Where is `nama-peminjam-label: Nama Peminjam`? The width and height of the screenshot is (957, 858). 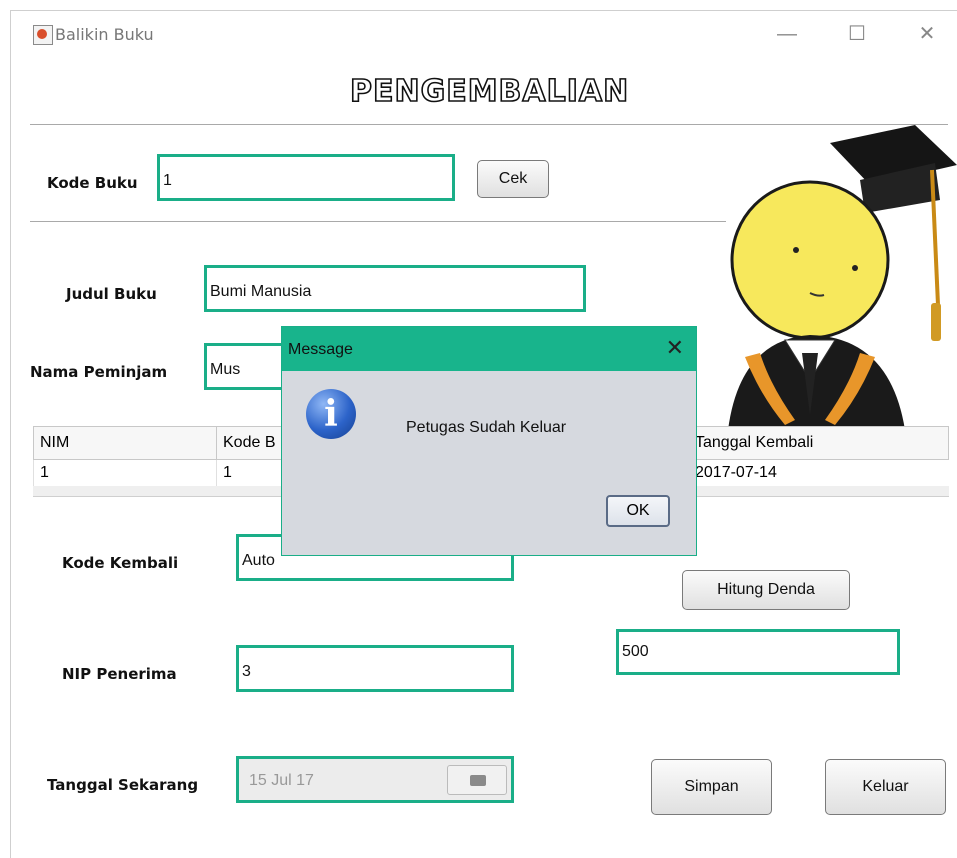 nama-peminjam-label: Nama Peminjam is located at coordinates (99, 372).